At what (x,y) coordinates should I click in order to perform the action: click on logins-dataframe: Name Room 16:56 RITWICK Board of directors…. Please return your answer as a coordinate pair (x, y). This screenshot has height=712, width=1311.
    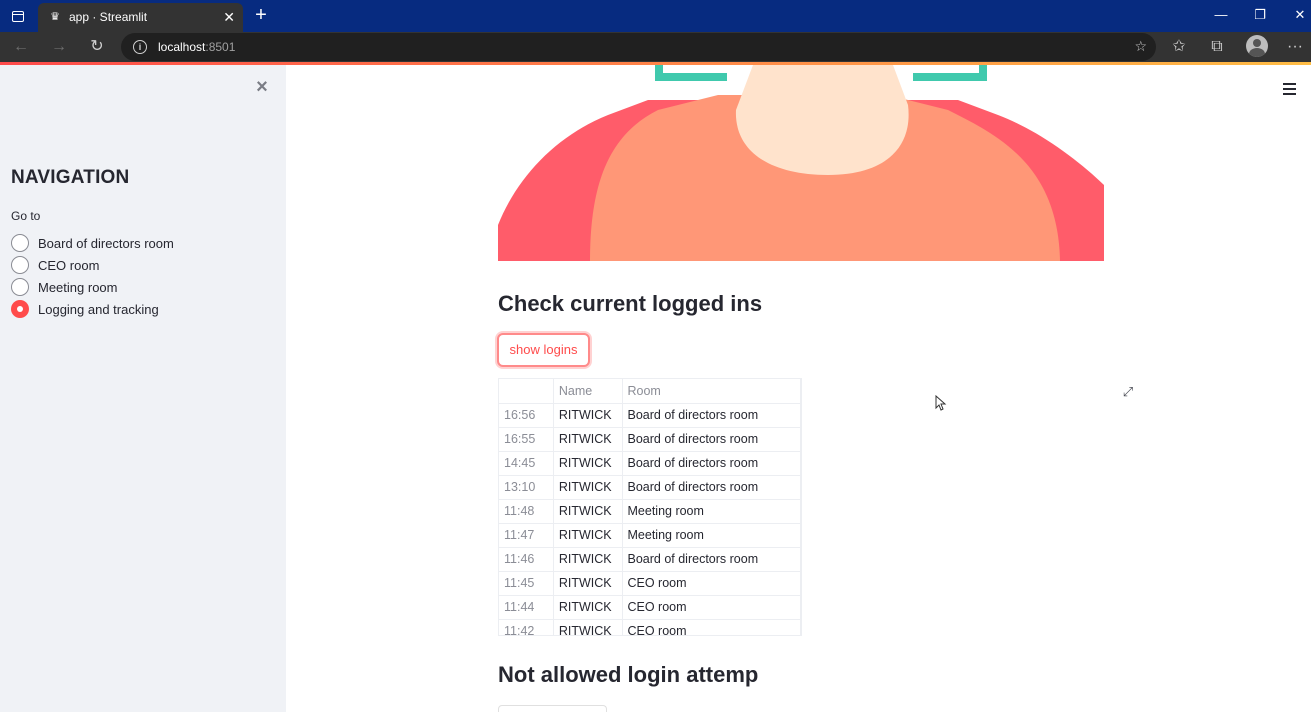
    Looking at the image, I should click on (650, 507).